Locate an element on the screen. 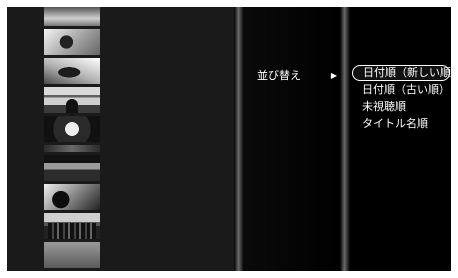 This screenshot has height=278, width=458. sort-option-date-newest: 日付順（新しい順） is located at coordinates (401, 73).